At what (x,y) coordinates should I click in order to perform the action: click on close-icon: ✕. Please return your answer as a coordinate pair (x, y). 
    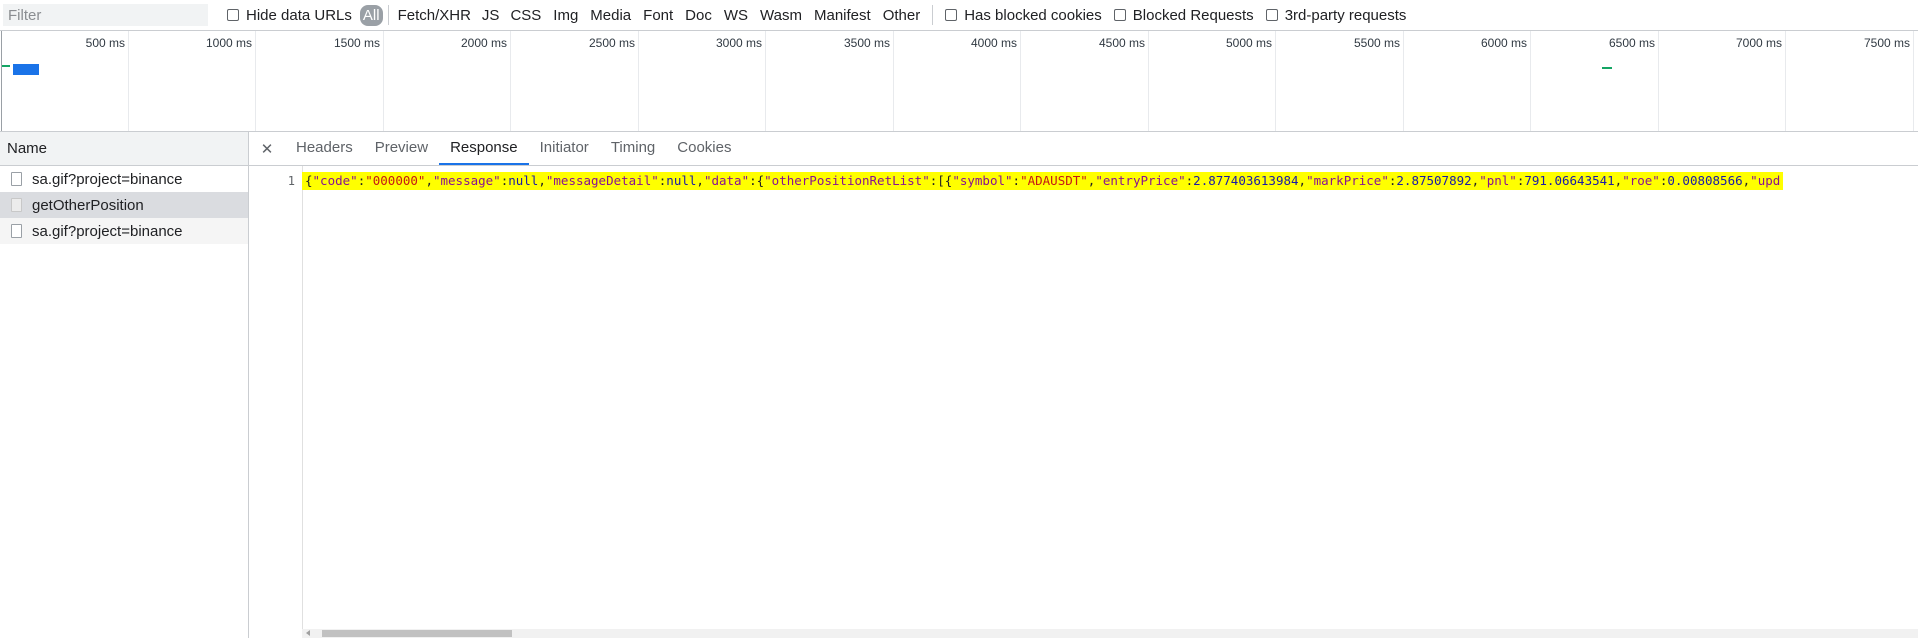
    Looking at the image, I should click on (267, 148).